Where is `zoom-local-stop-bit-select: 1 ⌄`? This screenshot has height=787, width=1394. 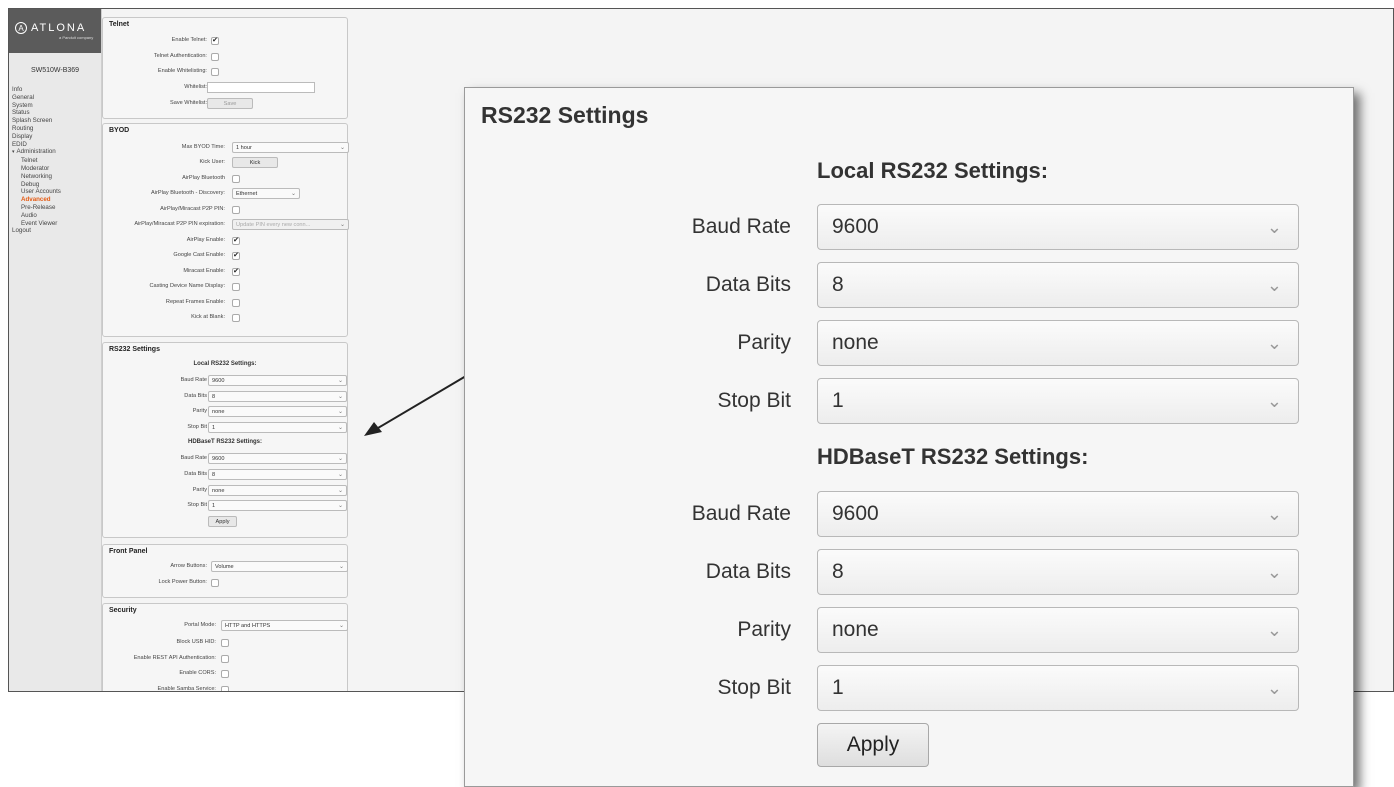 zoom-local-stop-bit-select: 1 ⌄ is located at coordinates (1058, 401).